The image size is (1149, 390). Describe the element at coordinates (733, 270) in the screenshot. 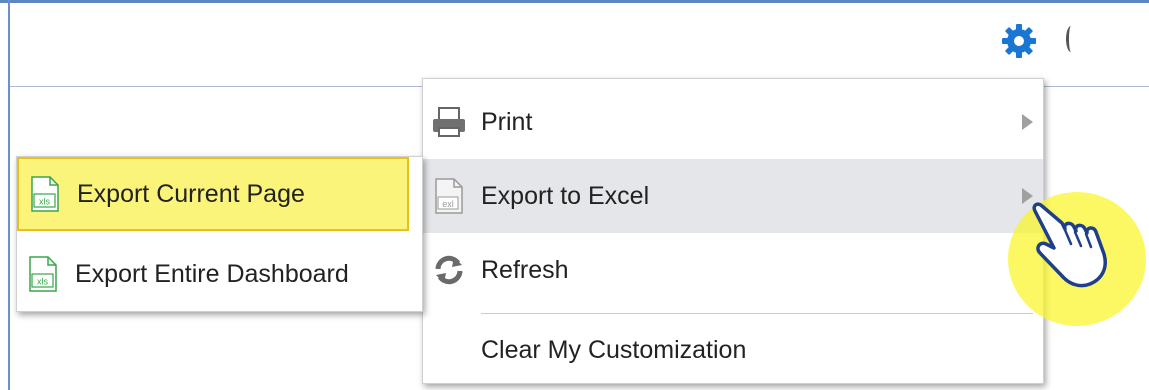

I see `menu-item-refresh: Refresh` at that location.